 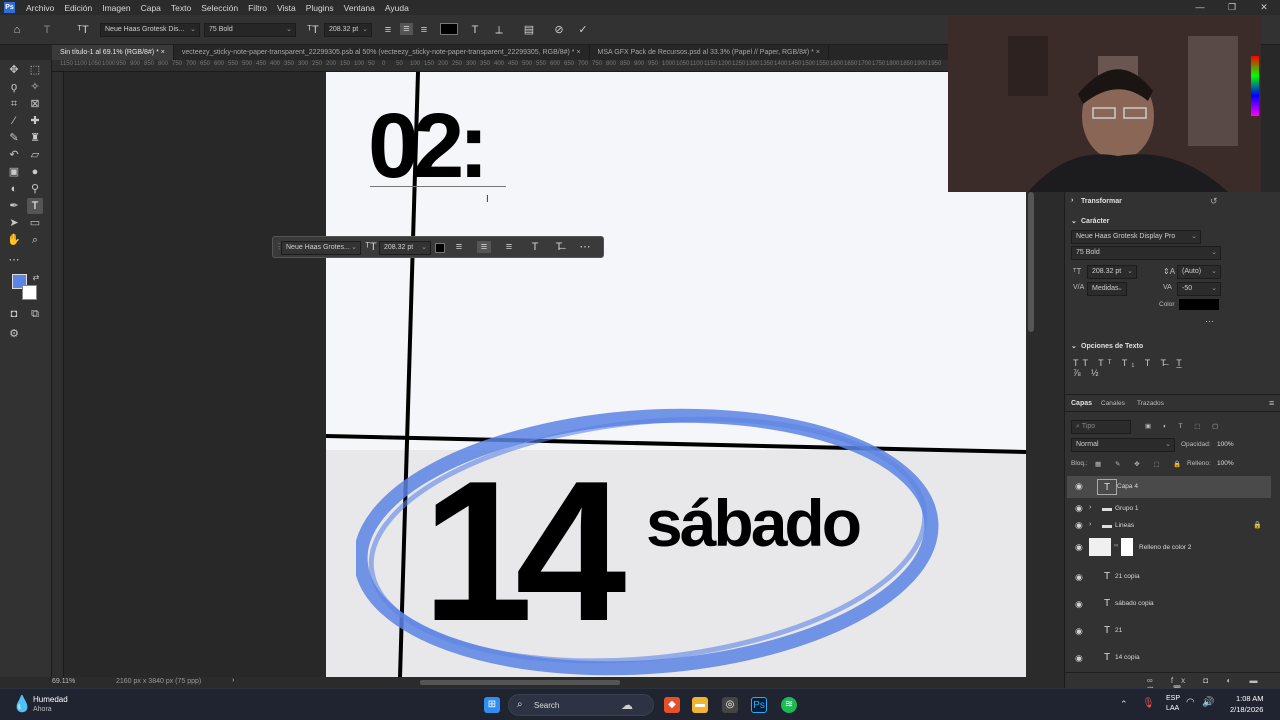 I want to click on pen-tool-icon: ✒, so click(x=14, y=206).